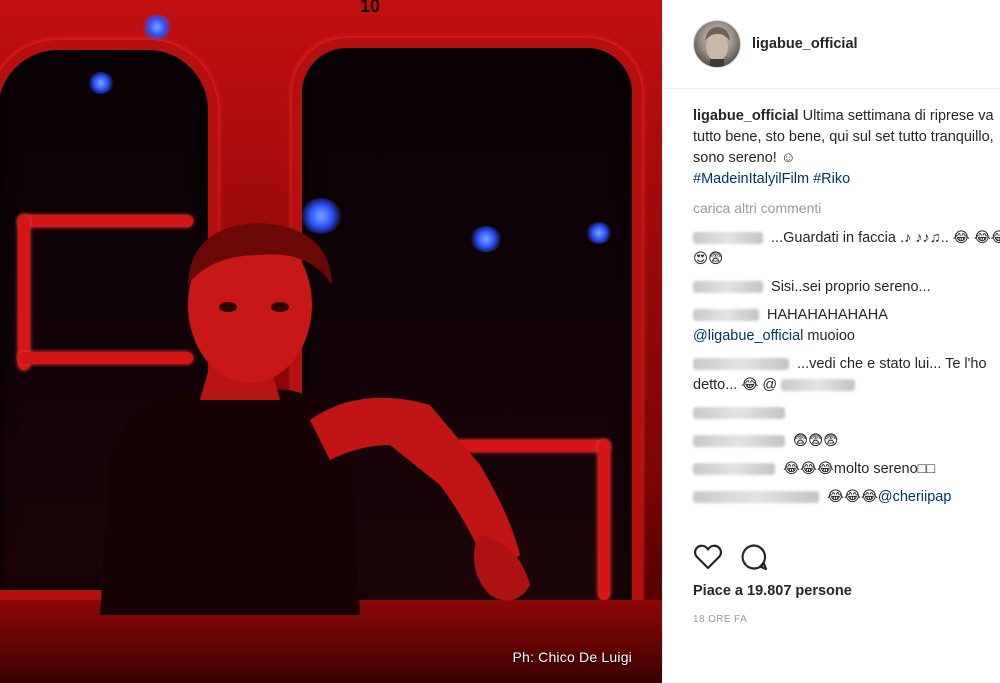 The image size is (1000, 683). Describe the element at coordinates (757, 208) in the screenshot. I see `load-more-comments-link: carica altri commenti` at that location.